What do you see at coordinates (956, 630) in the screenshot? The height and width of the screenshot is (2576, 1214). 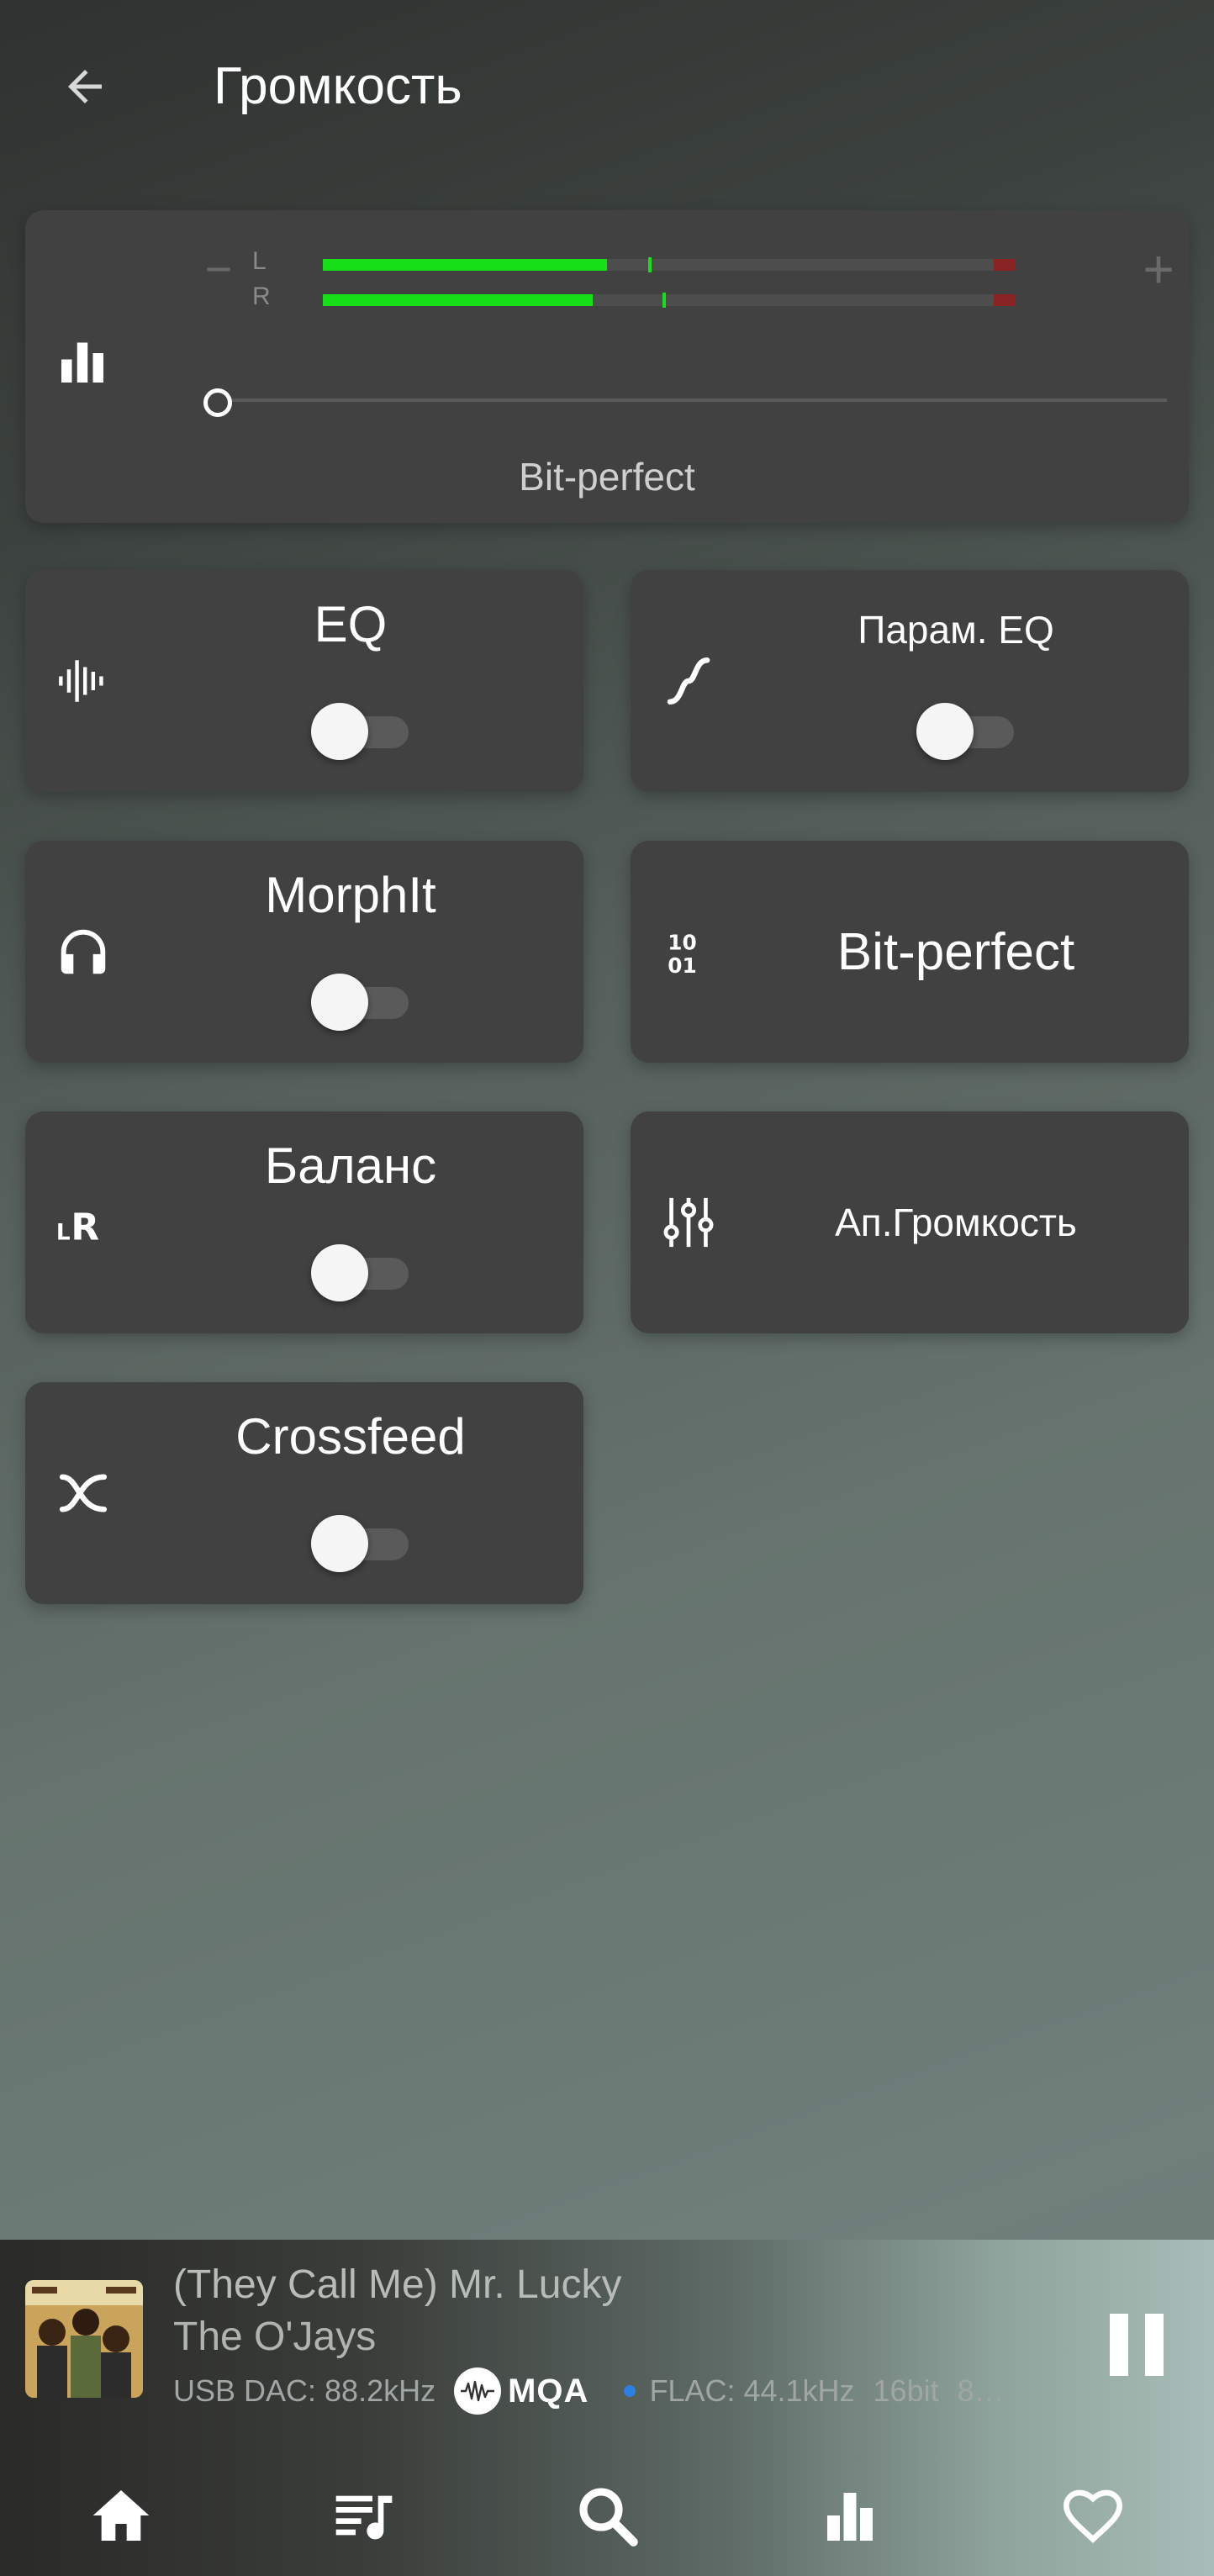 I see `param-eq-label: Парам. EQ` at bounding box center [956, 630].